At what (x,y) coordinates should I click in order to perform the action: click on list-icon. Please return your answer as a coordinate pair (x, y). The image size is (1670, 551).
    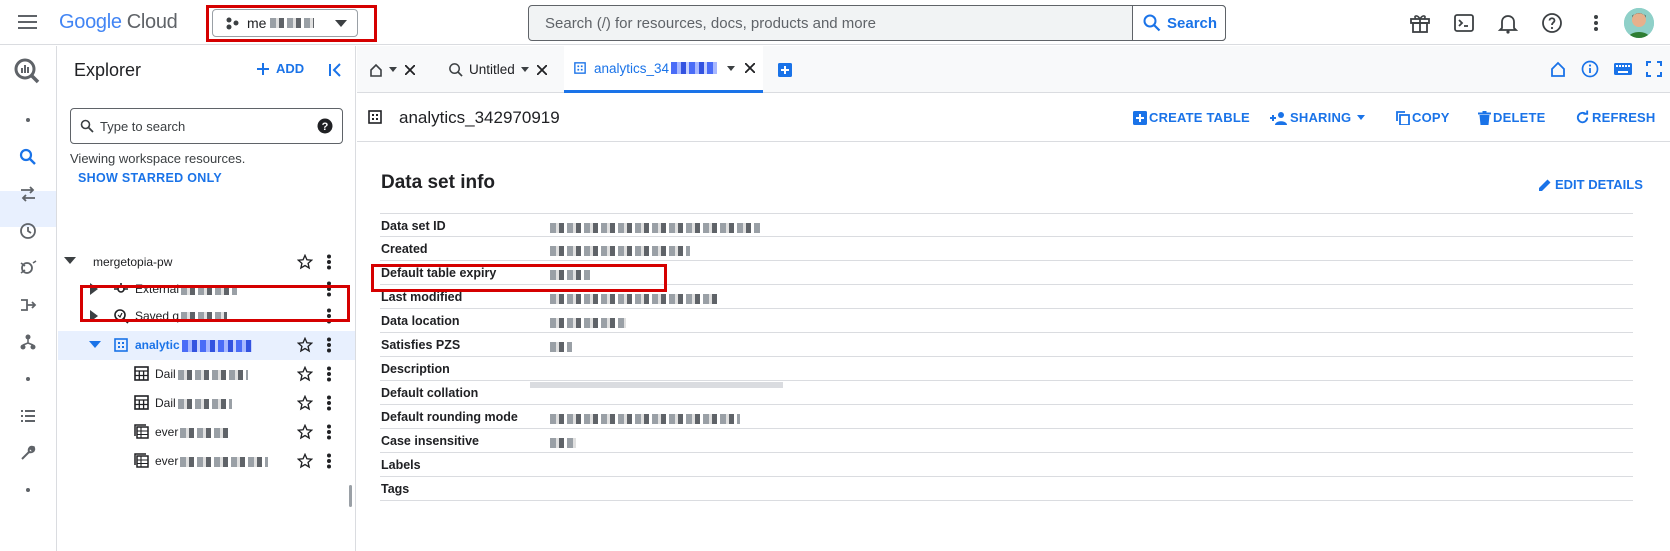
    Looking at the image, I should click on (28, 416).